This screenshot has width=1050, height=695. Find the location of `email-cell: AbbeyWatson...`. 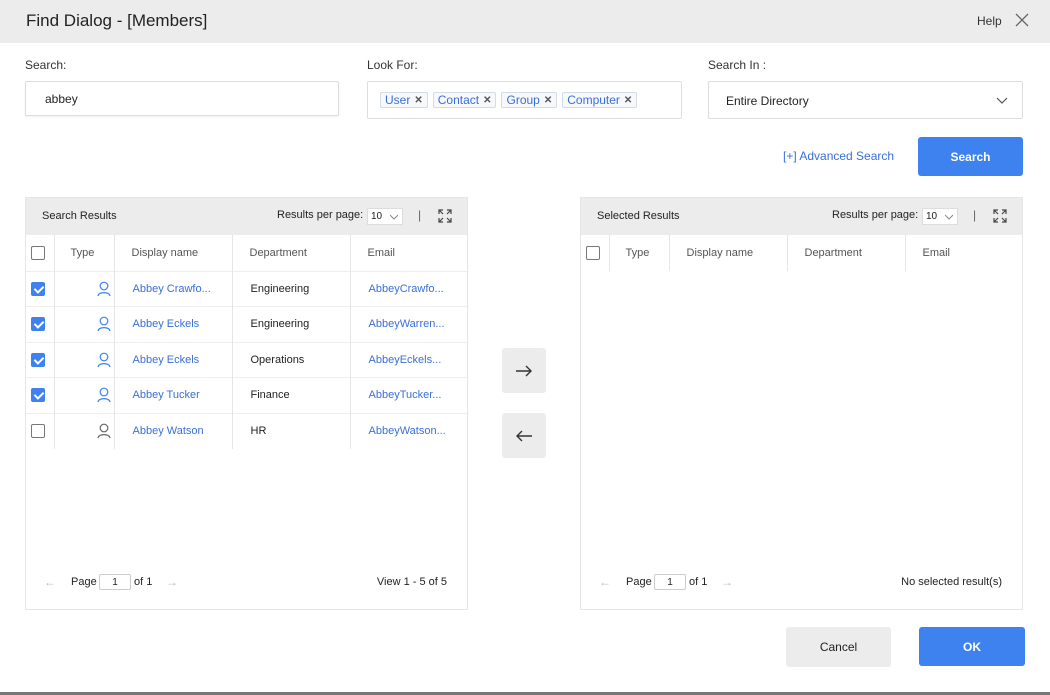

email-cell: AbbeyWatson... is located at coordinates (408, 430).